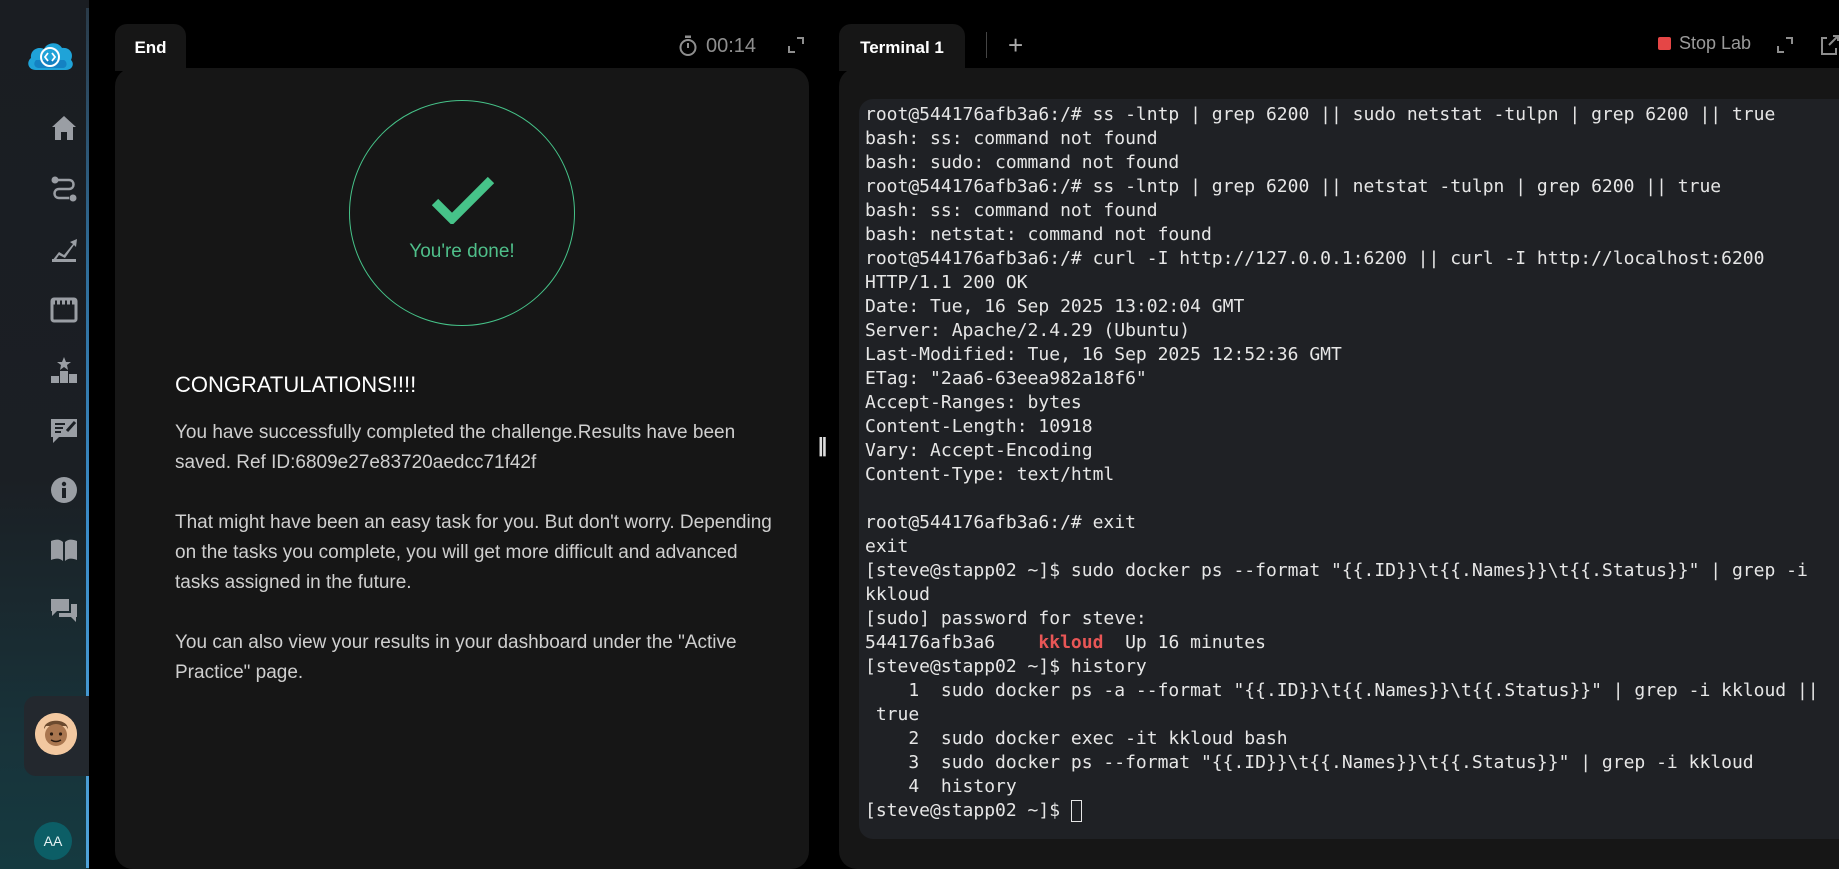 The height and width of the screenshot is (869, 1839). Describe the element at coordinates (1015, 45) in the screenshot. I see `add-terminal-button: +` at that location.